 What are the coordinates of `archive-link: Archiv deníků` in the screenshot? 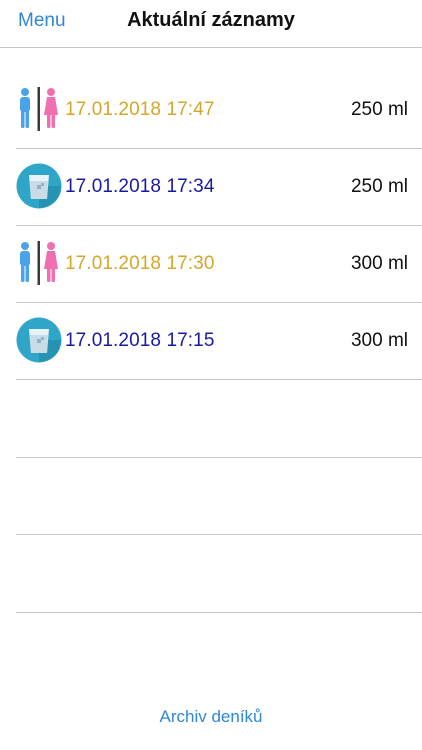 It's located at (211, 717).